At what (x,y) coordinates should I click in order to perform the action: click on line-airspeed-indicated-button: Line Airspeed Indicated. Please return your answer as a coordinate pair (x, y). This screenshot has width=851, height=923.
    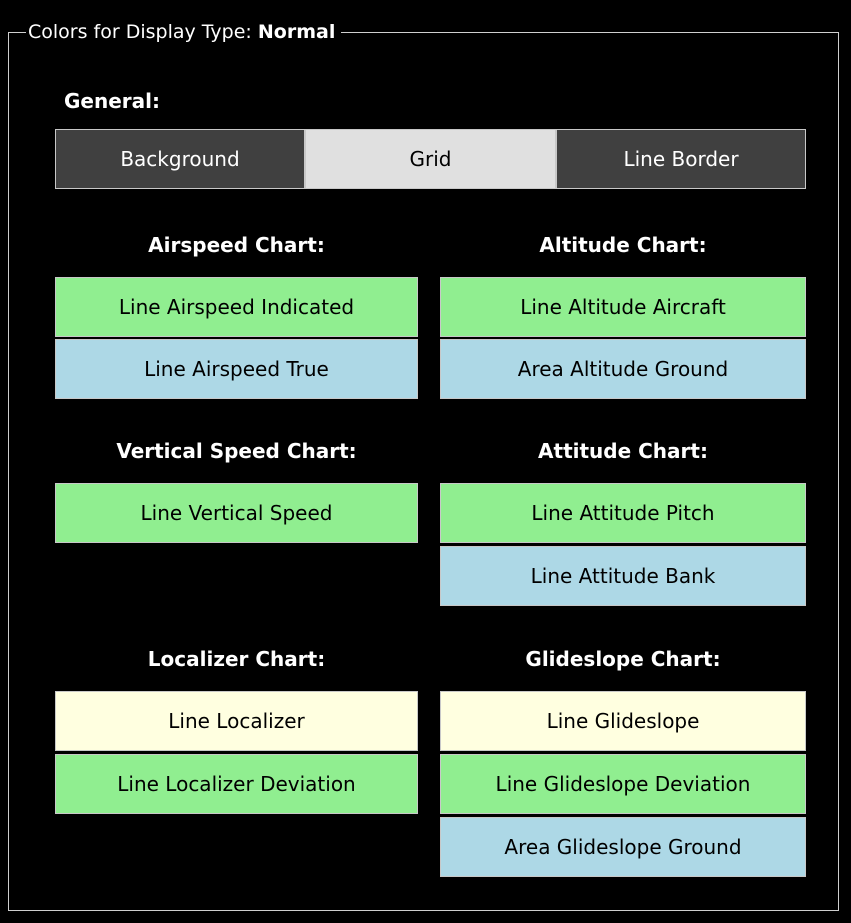
    Looking at the image, I should click on (236, 307).